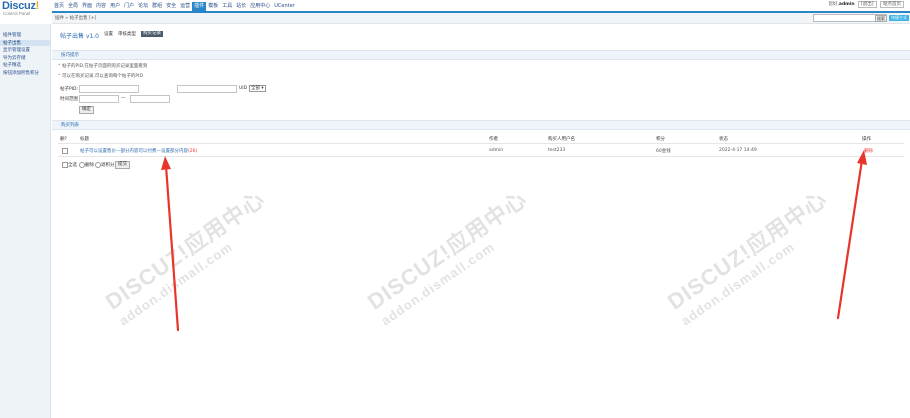 The image size is (910, 418). I want to click on arrow-to-title, so click(172, 248).